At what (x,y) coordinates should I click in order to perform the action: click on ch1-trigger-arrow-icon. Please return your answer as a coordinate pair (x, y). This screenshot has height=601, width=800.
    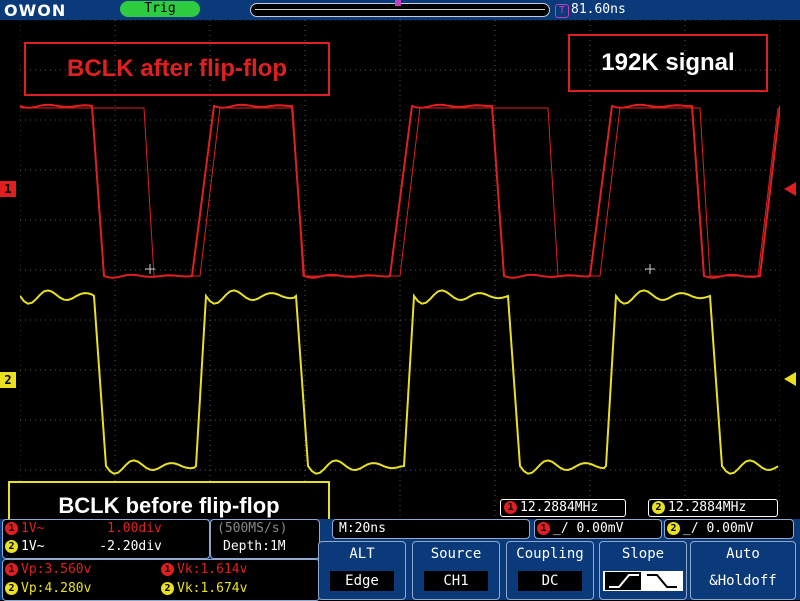
    Looking at the image, I should click on (790, 189).